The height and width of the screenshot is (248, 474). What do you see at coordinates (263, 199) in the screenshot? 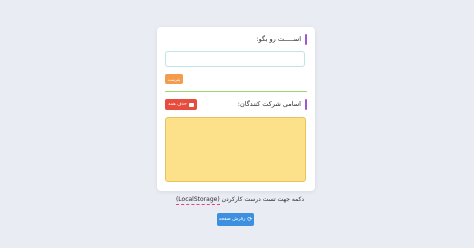
I see `note-text: دکمه جهت تست درست کارکردن` at bounding box center [263, 199].